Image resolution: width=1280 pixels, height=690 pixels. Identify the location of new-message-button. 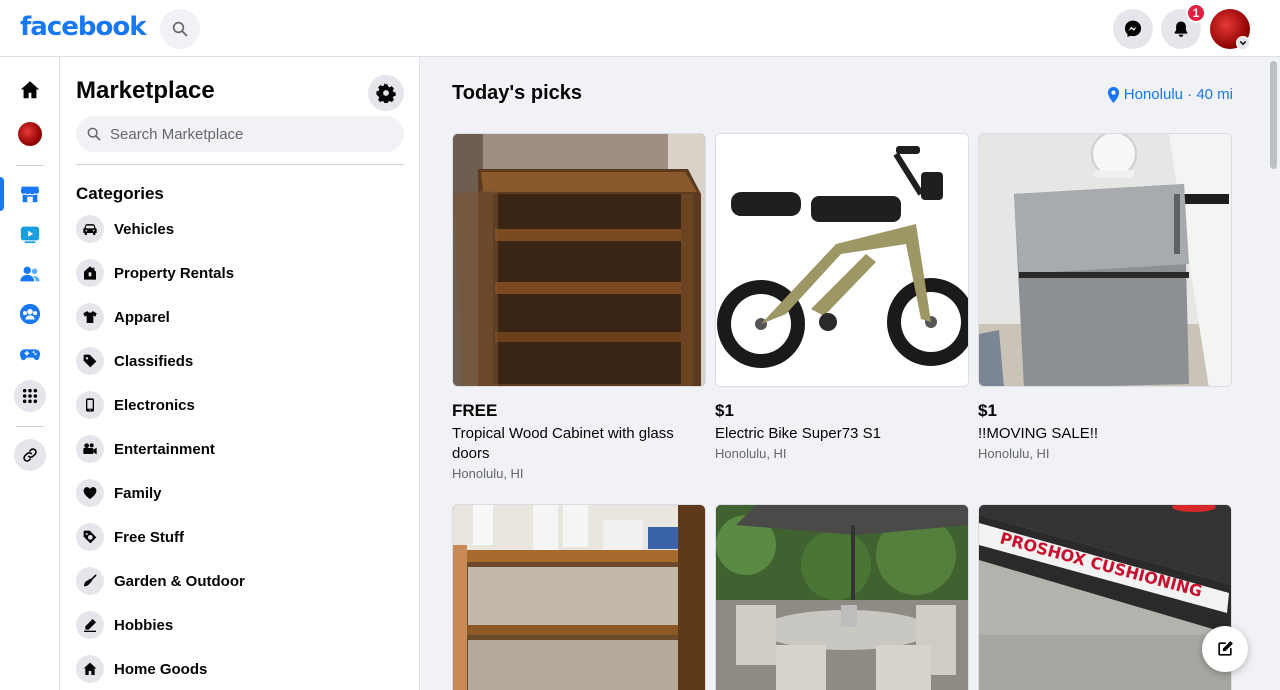
(1225, 649).